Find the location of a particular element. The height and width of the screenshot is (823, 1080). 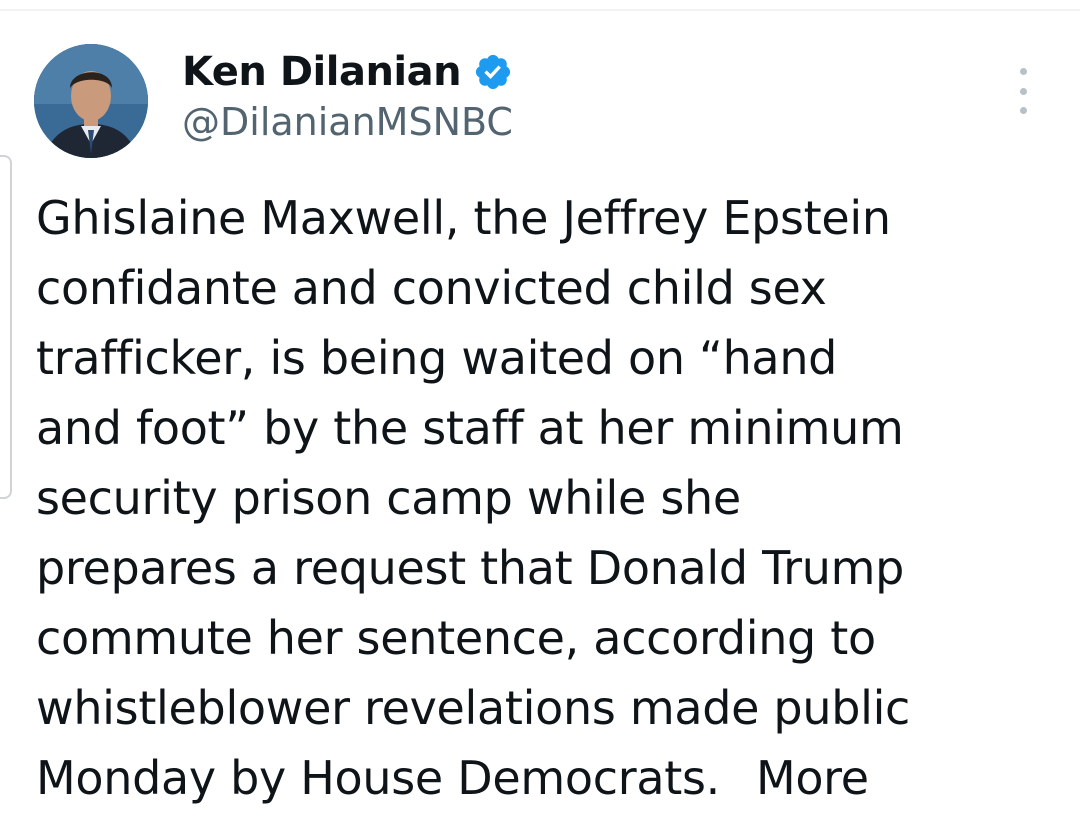

author-handle: @DilanianMSNBC is located at coordinates (347, 122).